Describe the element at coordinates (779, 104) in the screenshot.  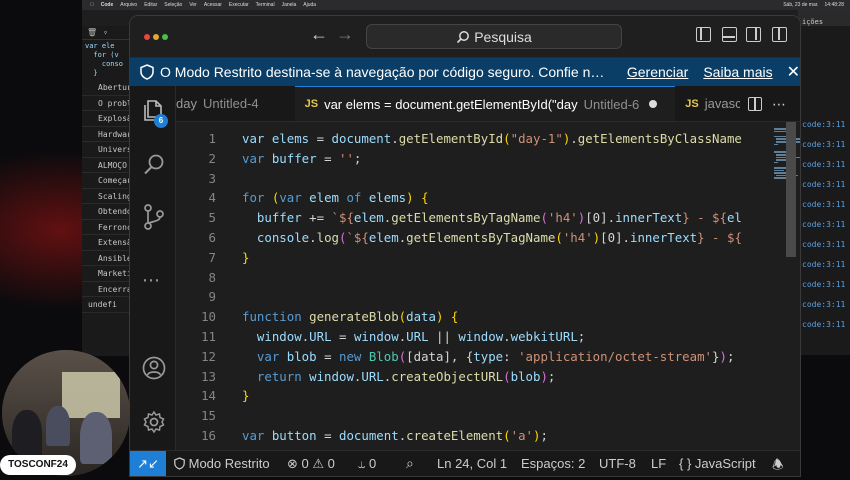
I see `more-actions-icon: ⋯` at that location.